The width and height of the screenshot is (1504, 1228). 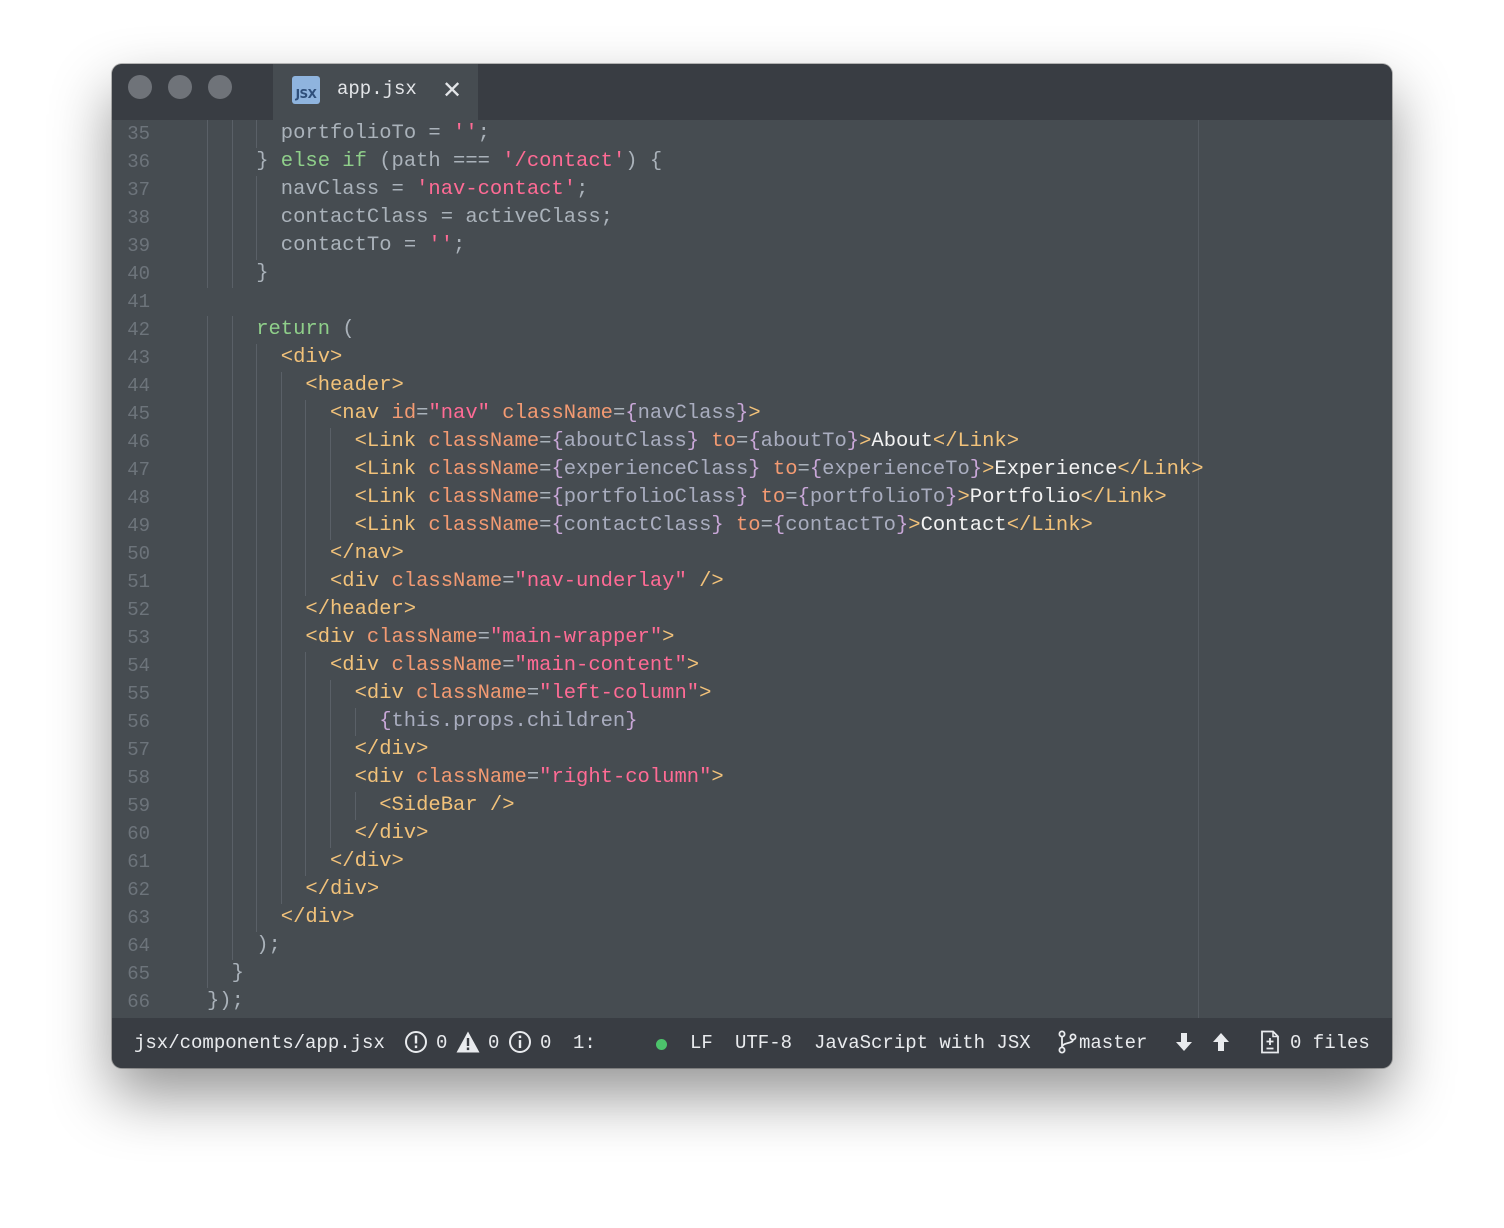 What do you see at coordinates (752, 722) in the screenshot?
I see `code-line: 56 {this.props.children}` at bounding box center [752, 722].